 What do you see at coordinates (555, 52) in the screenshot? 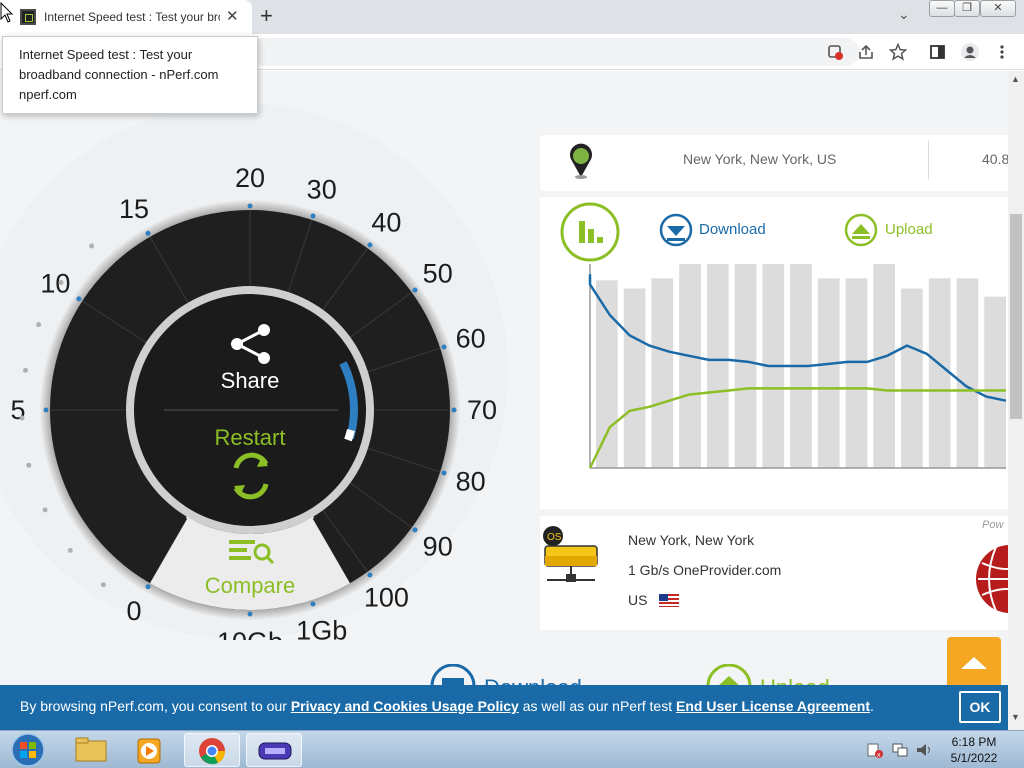
I see `address-bar` at bounding box center [555, 52].